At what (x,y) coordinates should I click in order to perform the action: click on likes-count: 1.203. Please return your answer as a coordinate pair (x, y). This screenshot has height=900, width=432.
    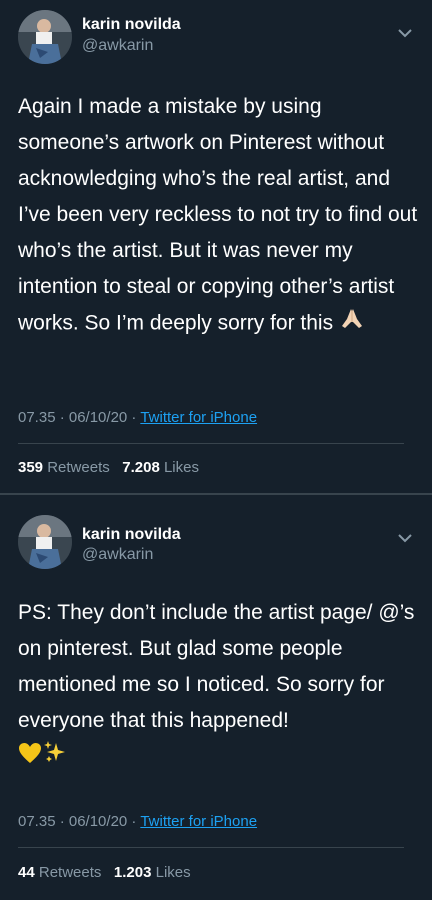
    Looking at the image, I should click on (132, 872).